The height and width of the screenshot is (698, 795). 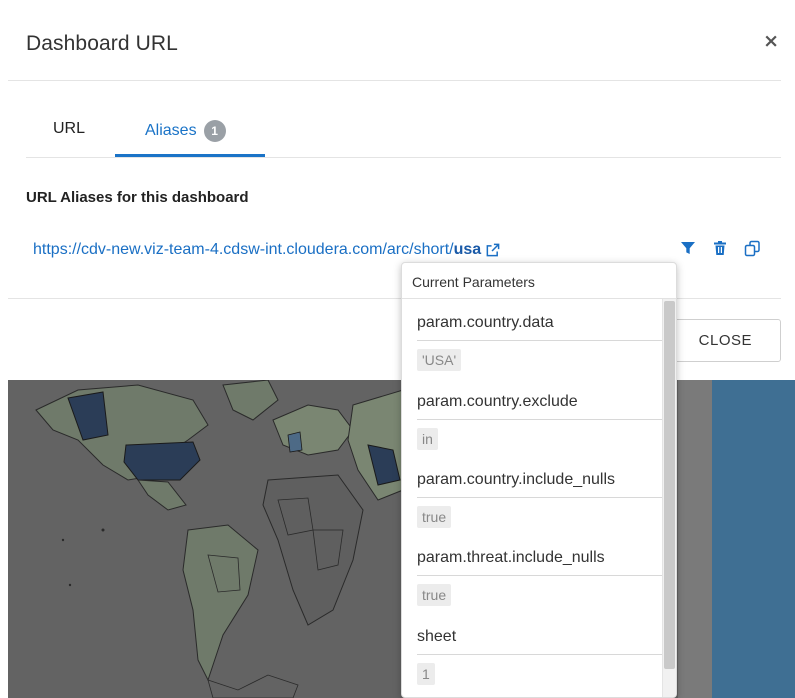 I want to click on param-value: 'USA', so click(x=439, y=360).